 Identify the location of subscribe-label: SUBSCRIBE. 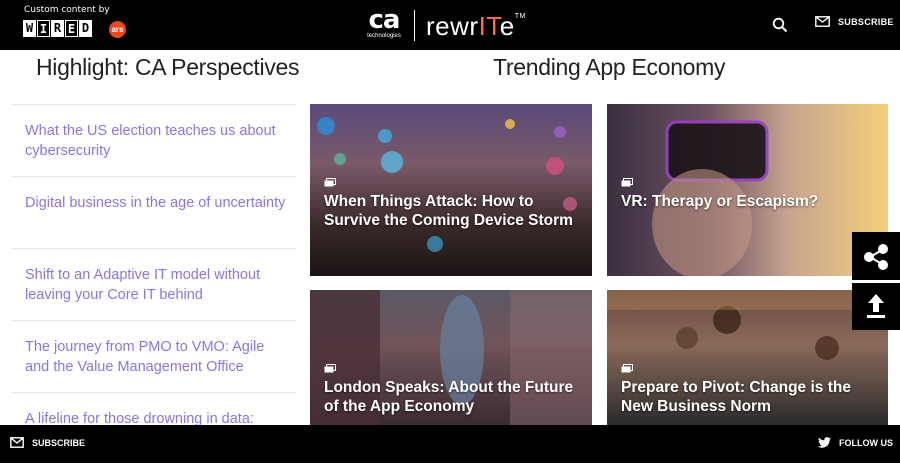
(866, 21).